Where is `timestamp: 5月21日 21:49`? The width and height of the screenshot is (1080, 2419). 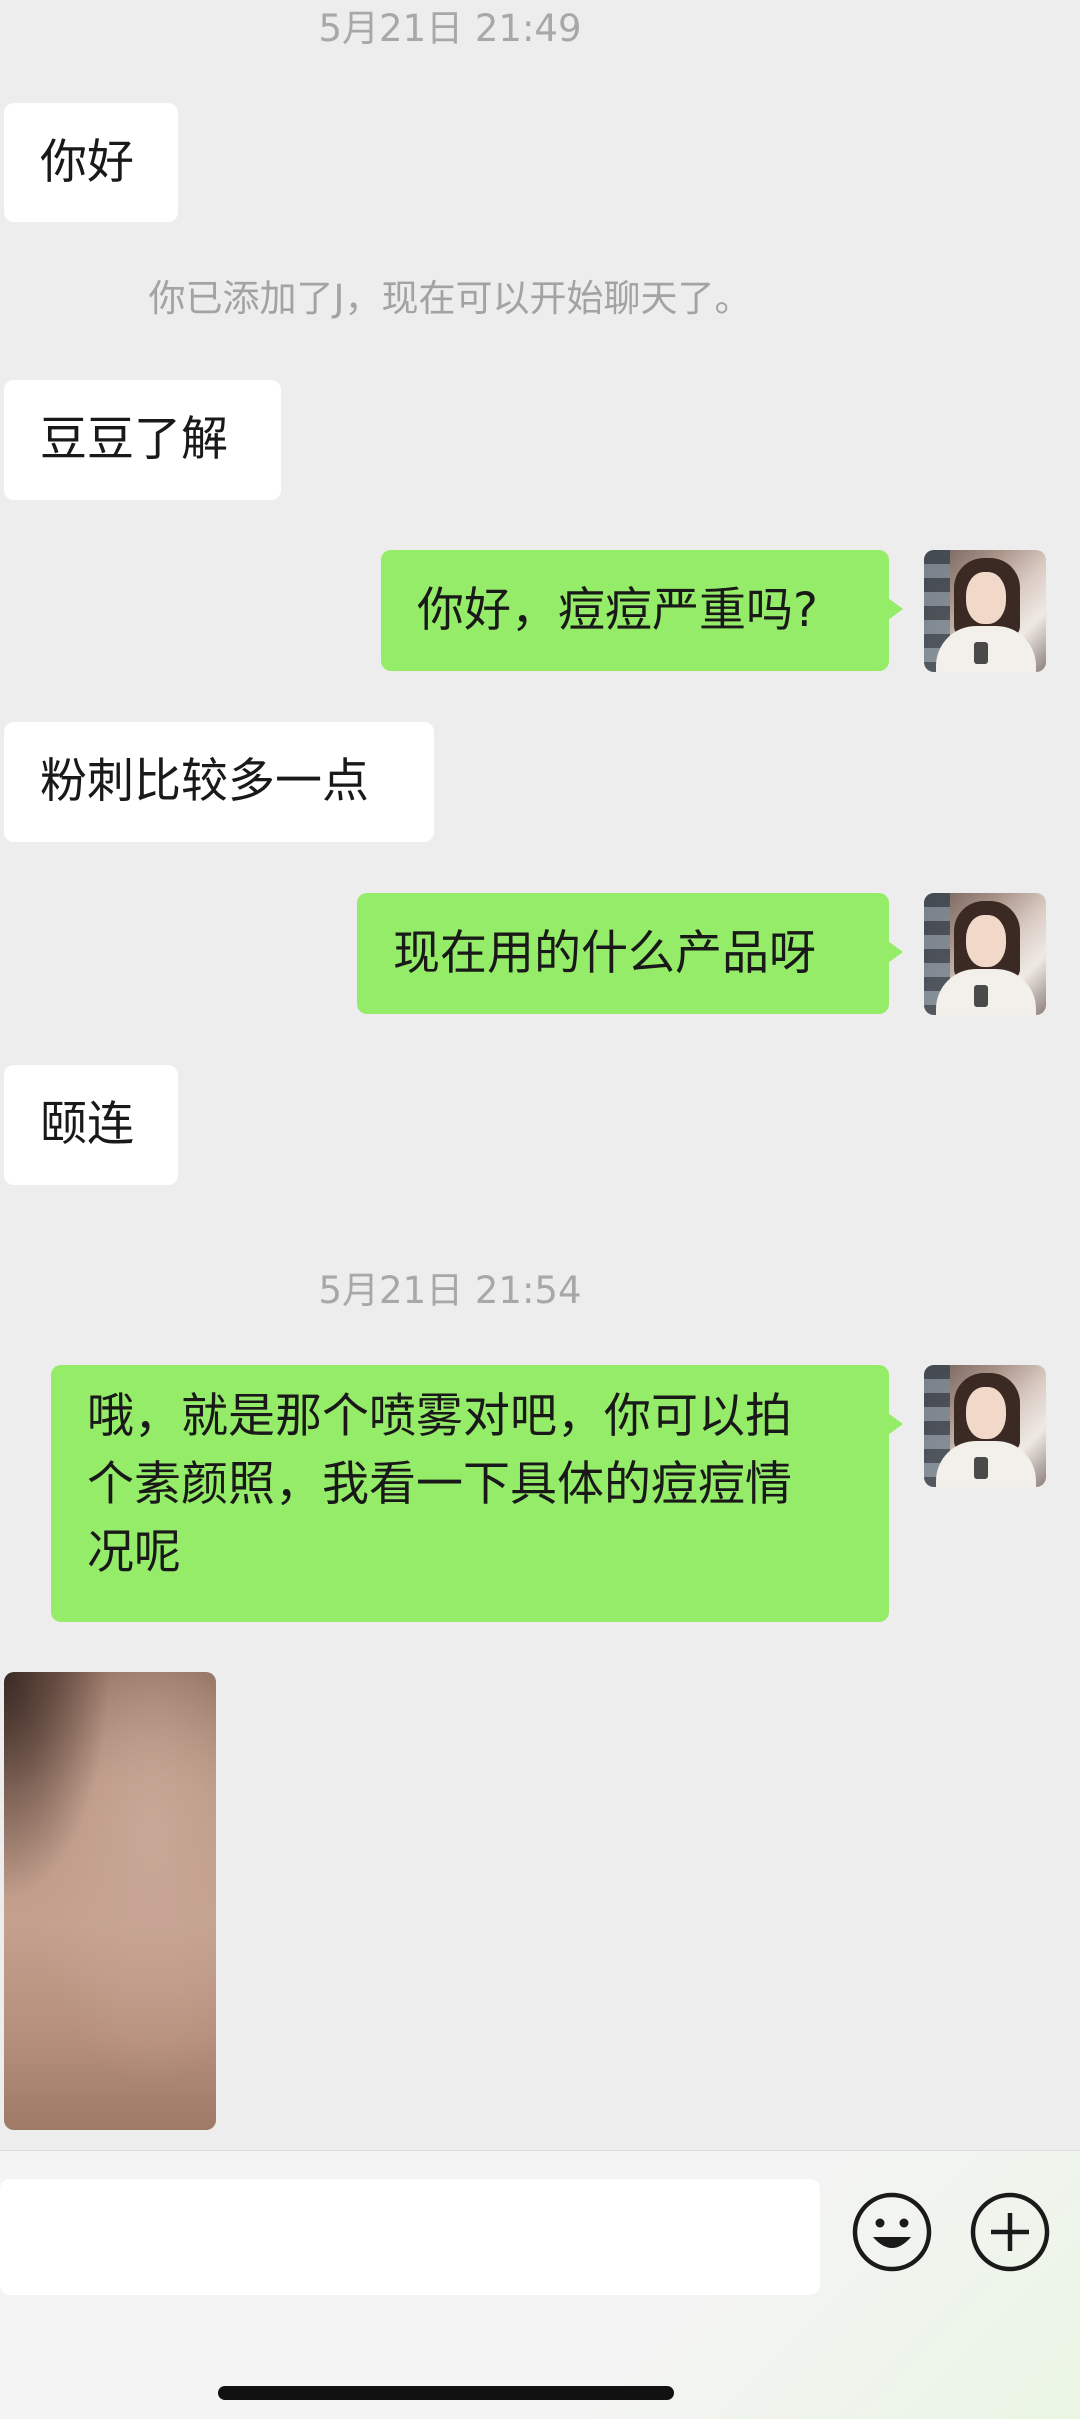
timestamp: 5月21日 21:49 is located at coordinates (450, 28).